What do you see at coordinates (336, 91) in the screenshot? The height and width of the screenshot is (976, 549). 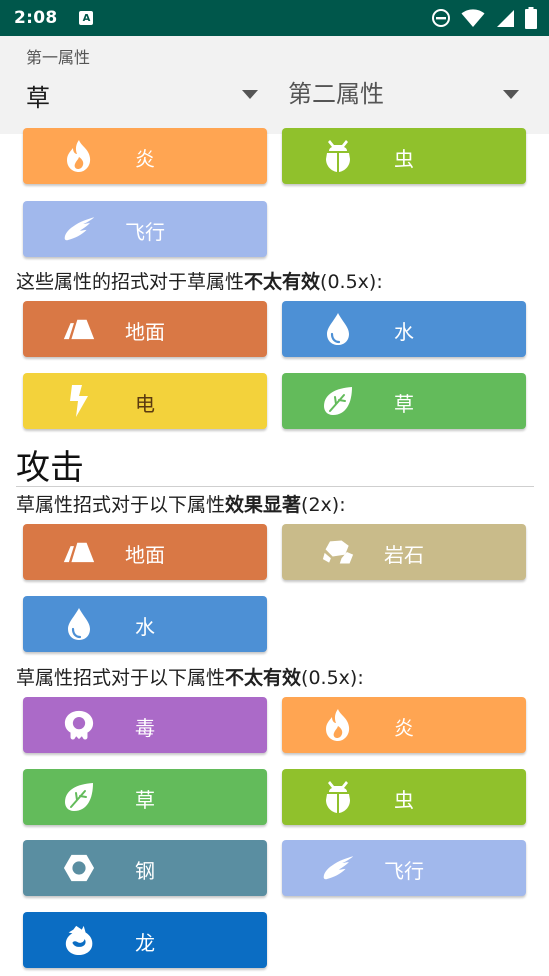 I see `second-type-dropdown: 第二属性` at bounding box center [336, 91].